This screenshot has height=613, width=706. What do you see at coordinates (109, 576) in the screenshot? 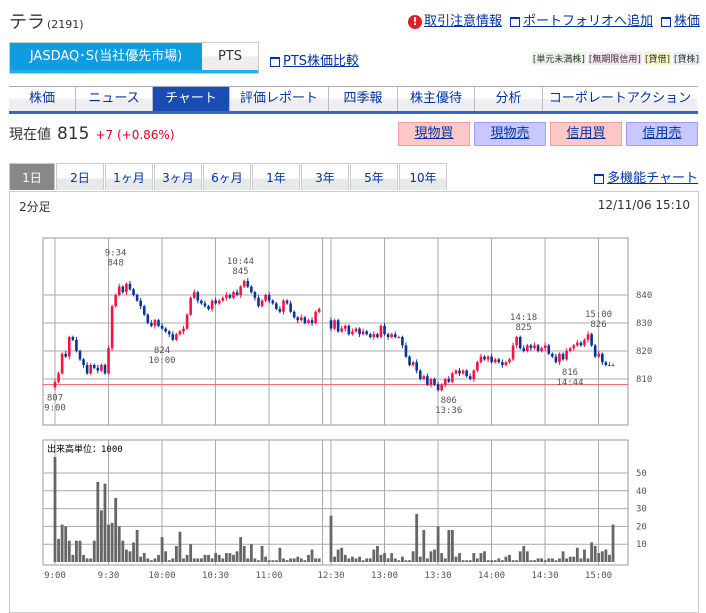
I see `x-tick-label: 9:30` at bounding box center [109, 576].